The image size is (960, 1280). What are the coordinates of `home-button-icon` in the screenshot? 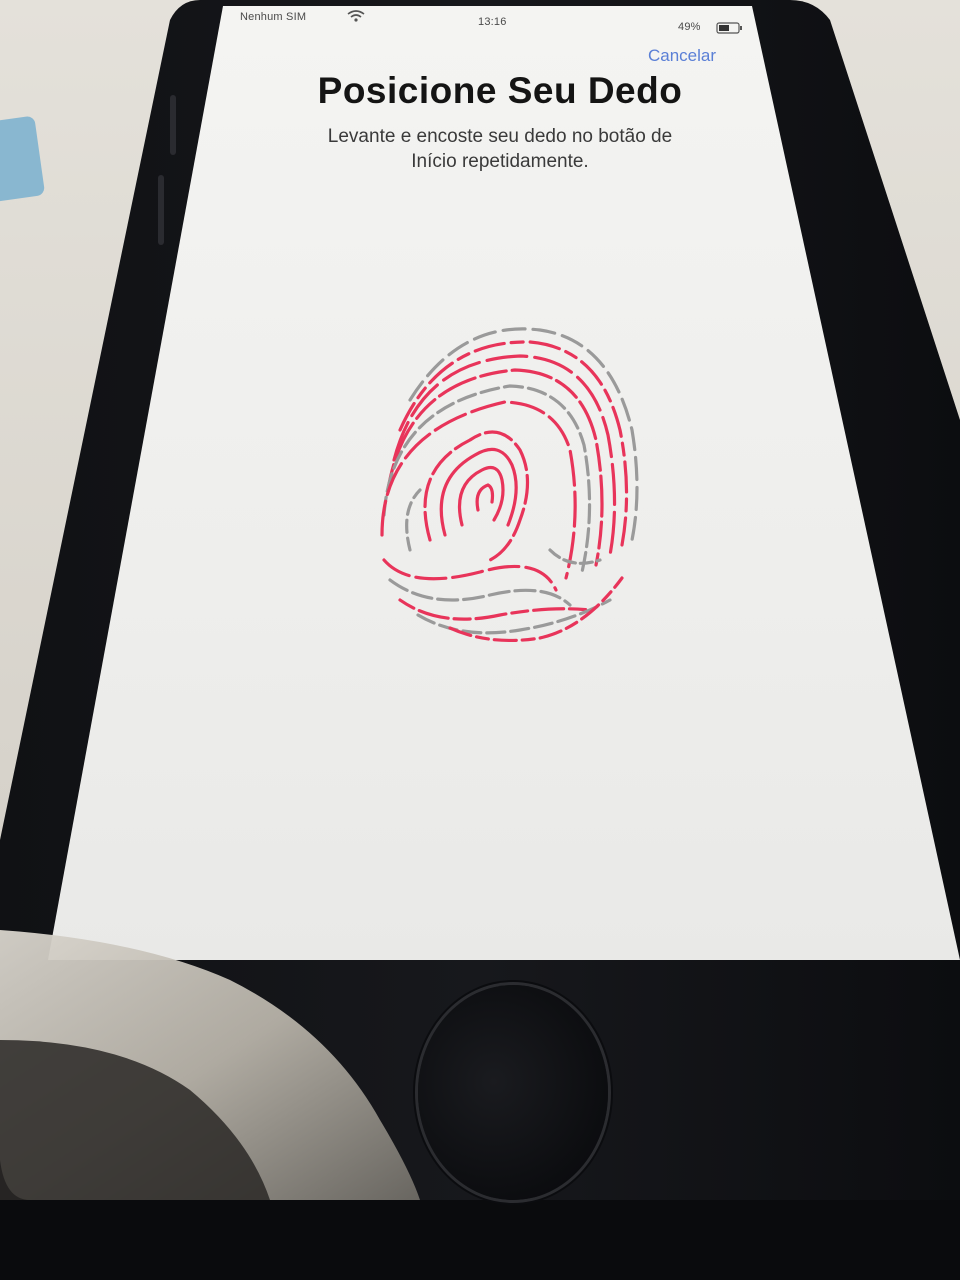 It's located at (513, 1092).